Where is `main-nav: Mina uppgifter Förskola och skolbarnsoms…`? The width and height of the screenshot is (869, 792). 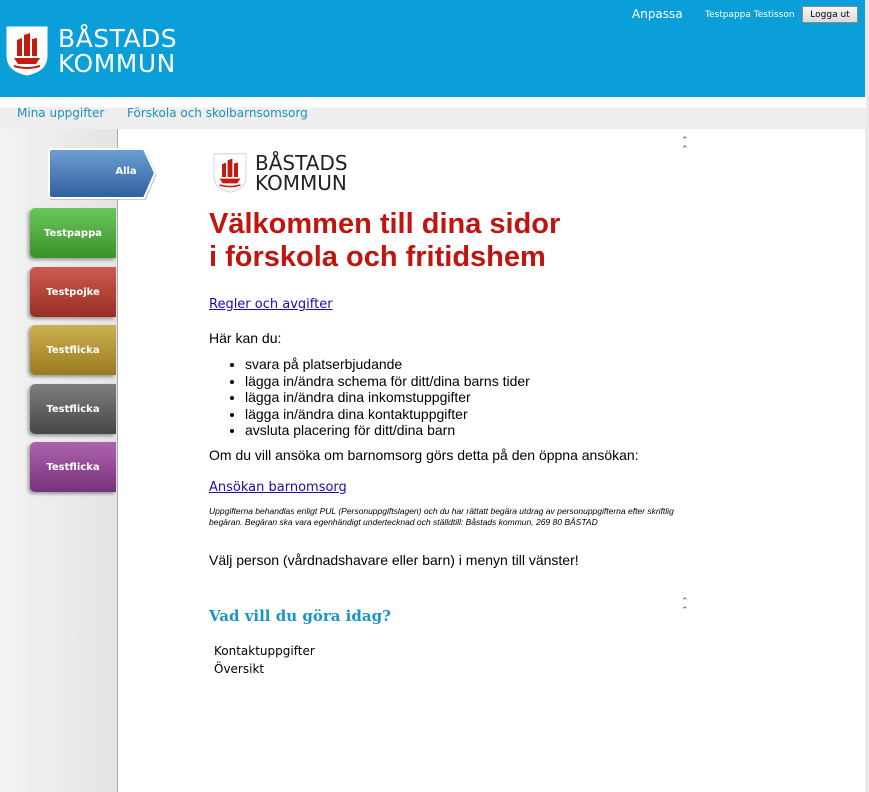 main-nav: Mina uppgifter Förskola och skolbarnsoms… is located at coordinates (433, 113).